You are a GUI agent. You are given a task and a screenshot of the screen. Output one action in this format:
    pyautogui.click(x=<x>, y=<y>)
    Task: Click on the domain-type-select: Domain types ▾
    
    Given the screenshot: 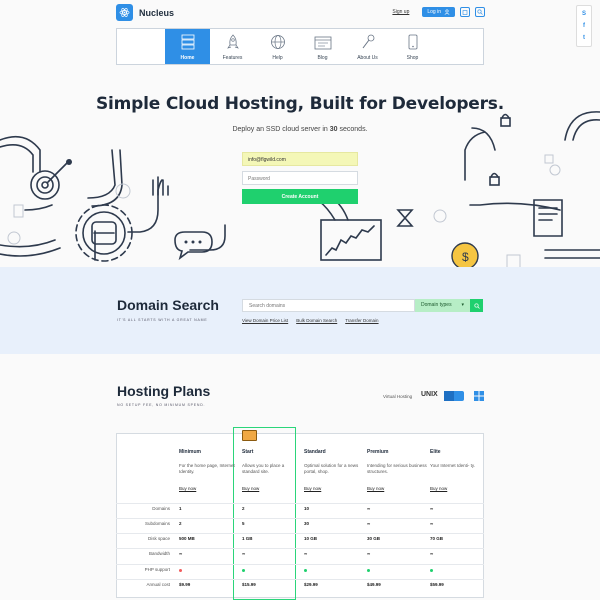 What is the action you would take?
    pyautogui.click(x=442, y=305)
    